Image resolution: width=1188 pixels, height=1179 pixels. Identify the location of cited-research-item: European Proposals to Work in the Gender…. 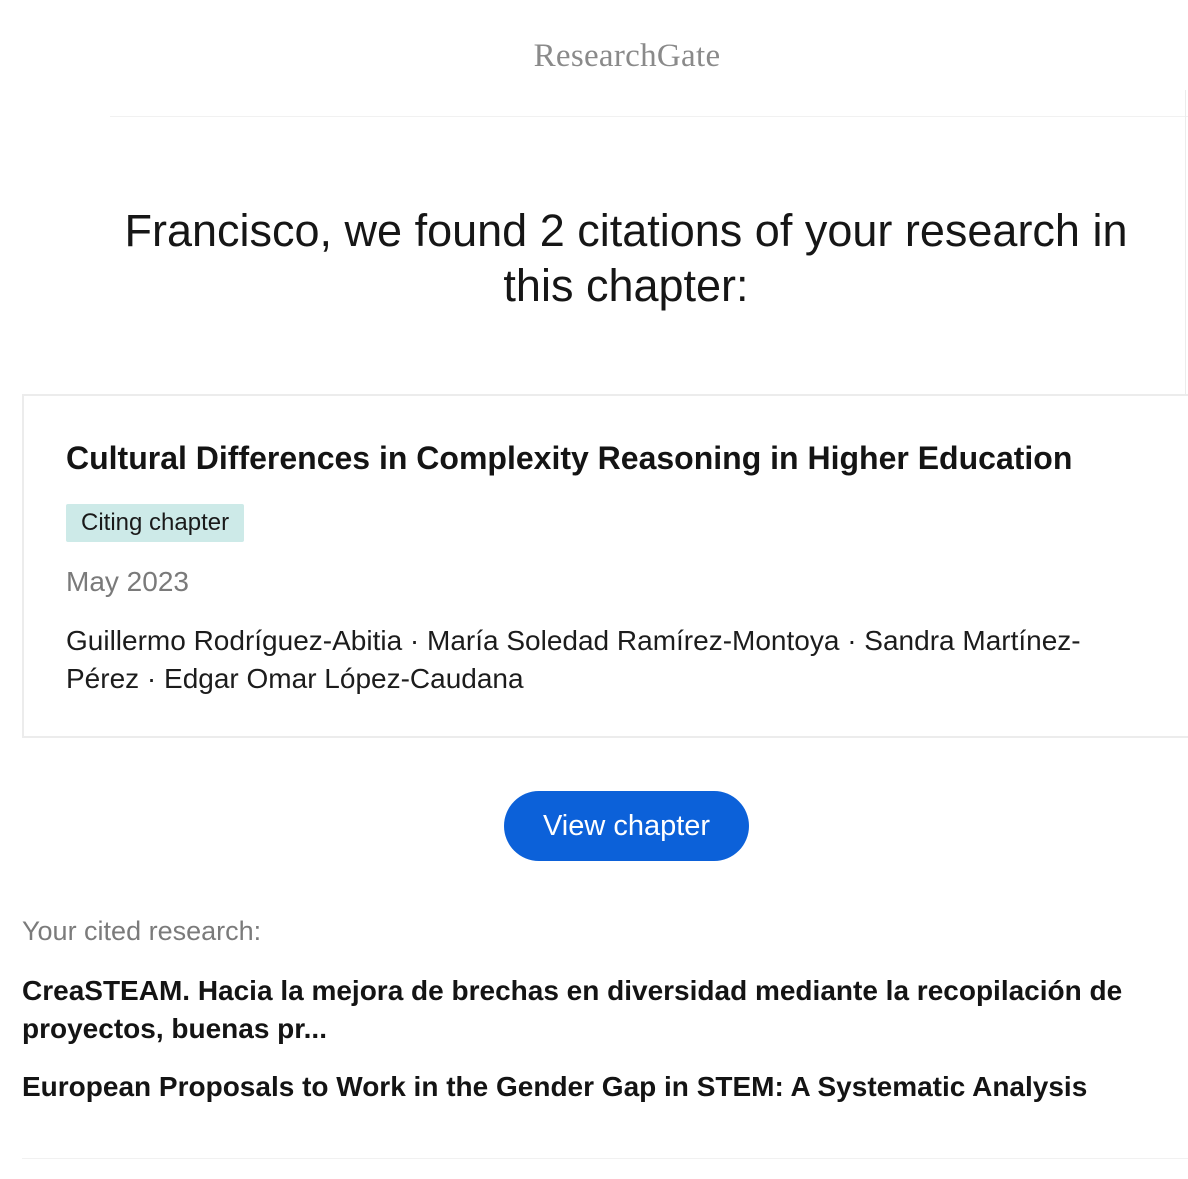
(605, 1087).